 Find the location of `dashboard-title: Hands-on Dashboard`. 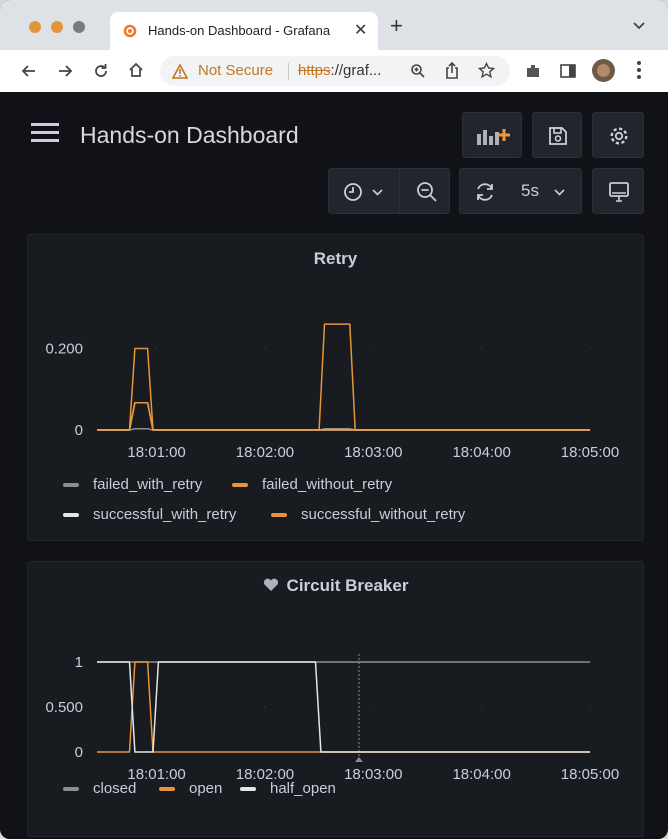

dashboard-title: Hands-on Dashboard is located at coordinates (189, 135).